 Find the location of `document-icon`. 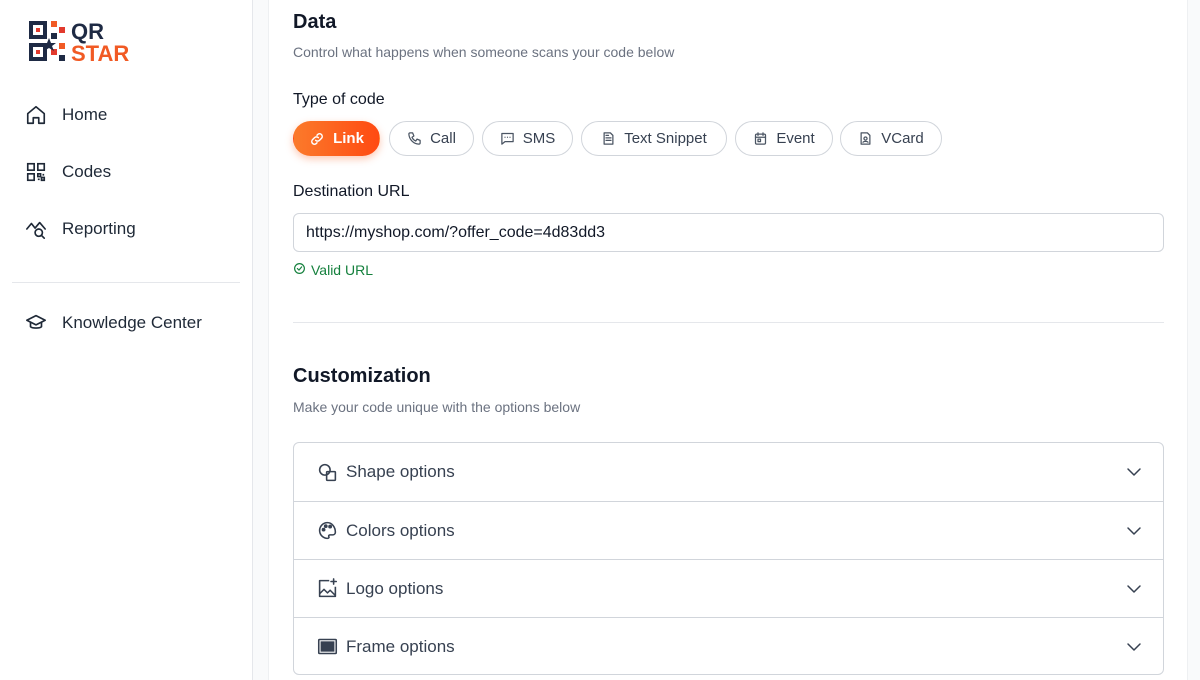

document-icon is located at coordinates (608, 138).